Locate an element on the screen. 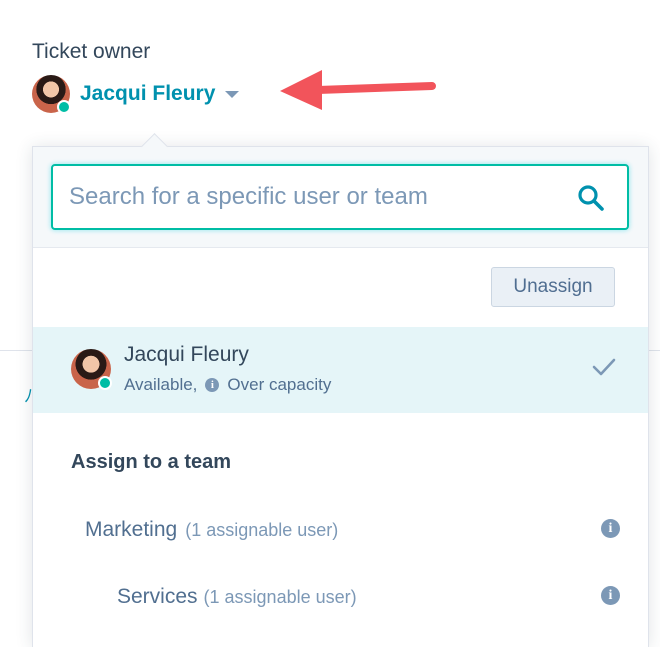 Image resolution: width=660 pixels, height=647 pixels. team-option-services: Services (1 assignable user) i is located at coordinates (340, 597).